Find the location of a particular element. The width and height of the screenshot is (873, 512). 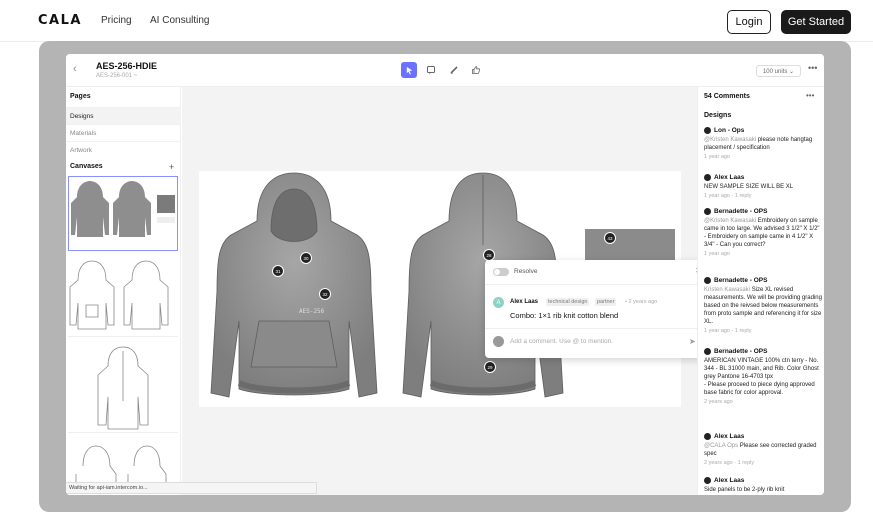

comment-text: Side panels to be 2-ply rib knit is located at coordinates (763, 490).